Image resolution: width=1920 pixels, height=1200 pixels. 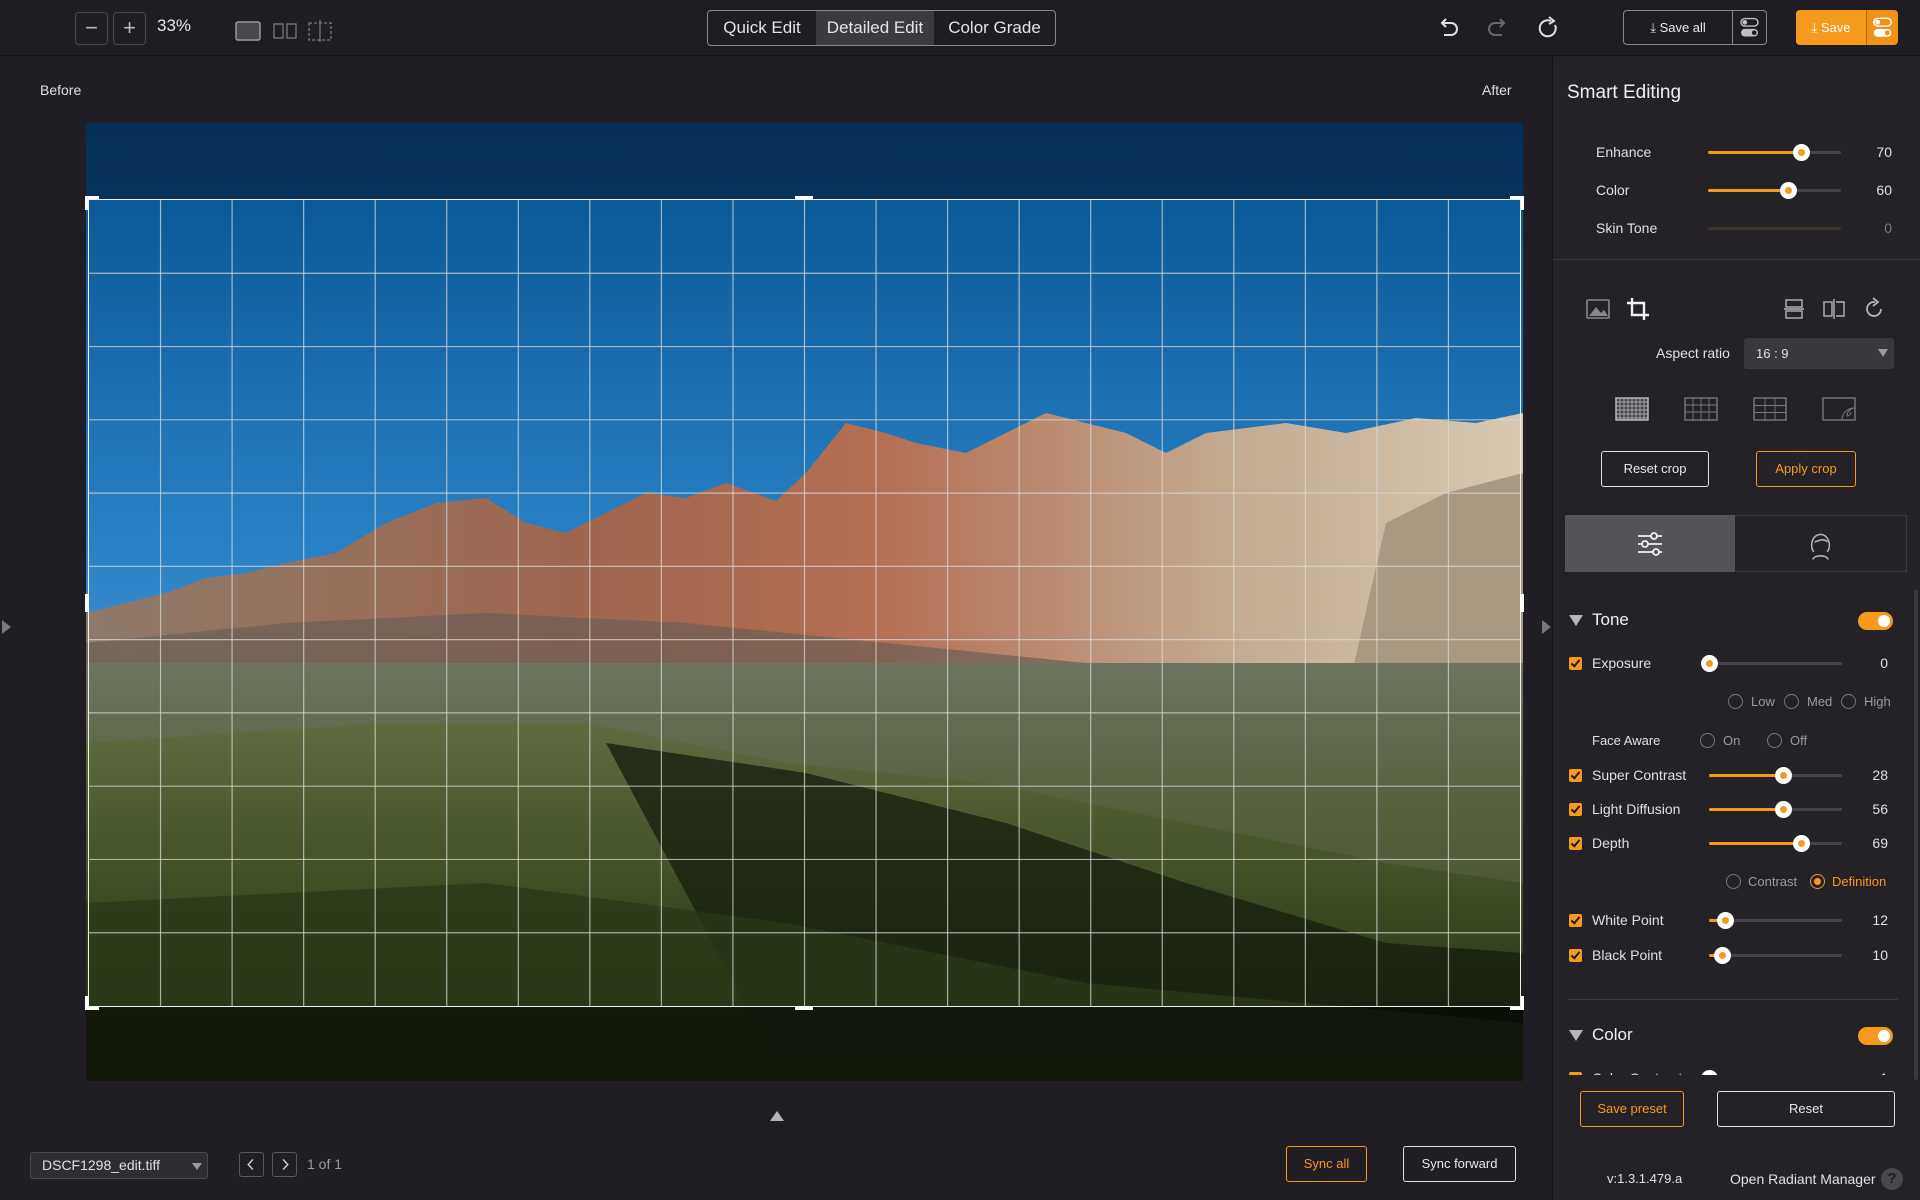 I want to click on zoom-out-button: −, so click(x=91, y=28).